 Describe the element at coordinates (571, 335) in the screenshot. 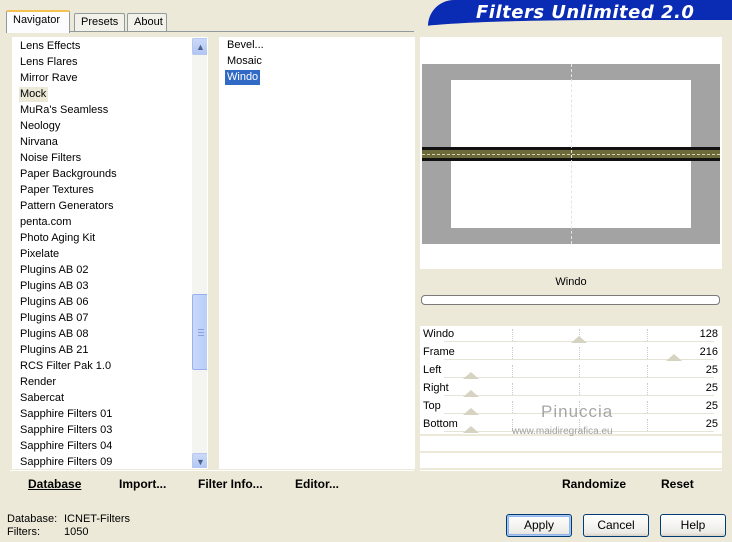

I see `param-row-windo: Windo 128` at that location.